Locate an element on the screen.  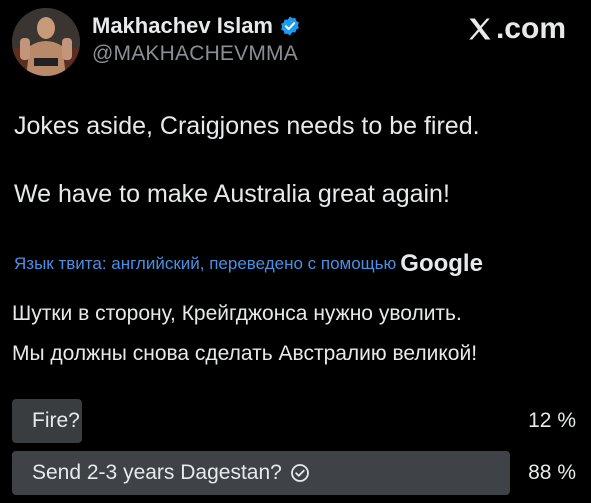
poll-option-text: Send 2-3 years Dagestan? is located at coordinates (157, 472).